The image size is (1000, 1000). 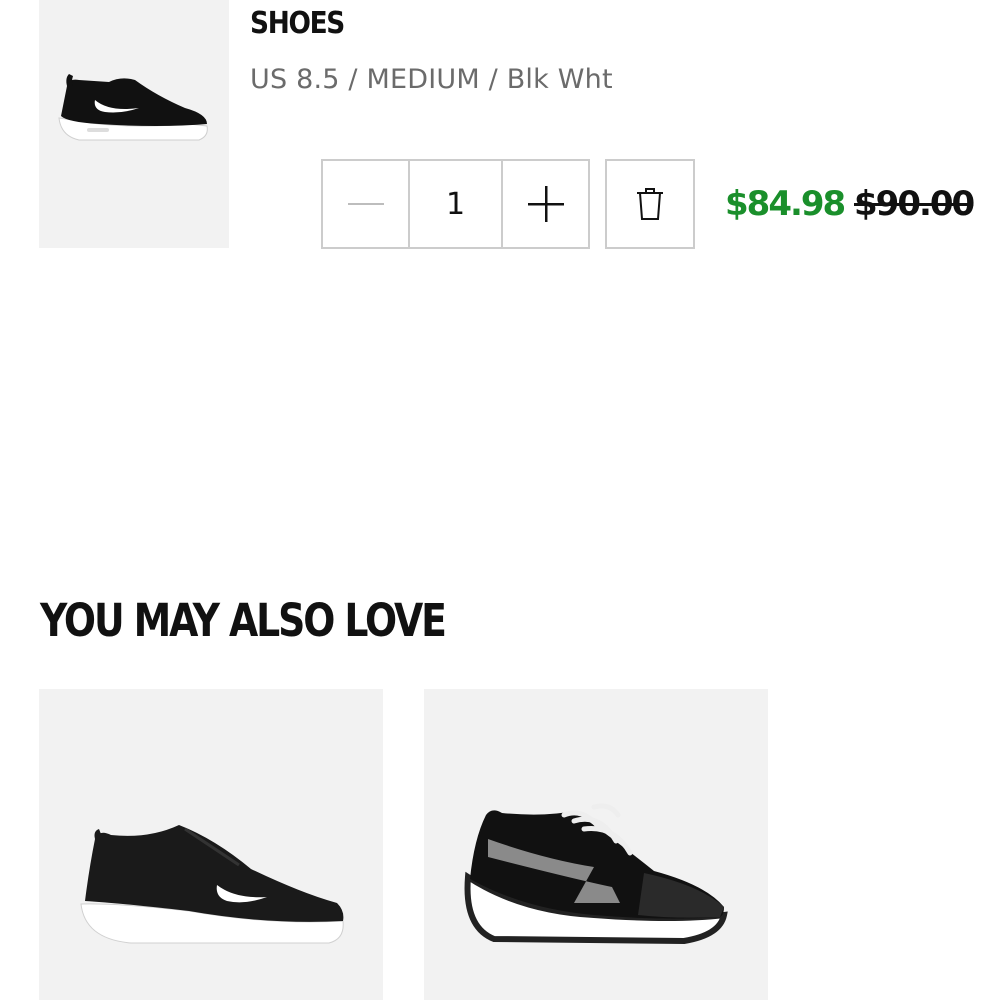 I want to click on cart-item-image, so click(x=134, y=124).